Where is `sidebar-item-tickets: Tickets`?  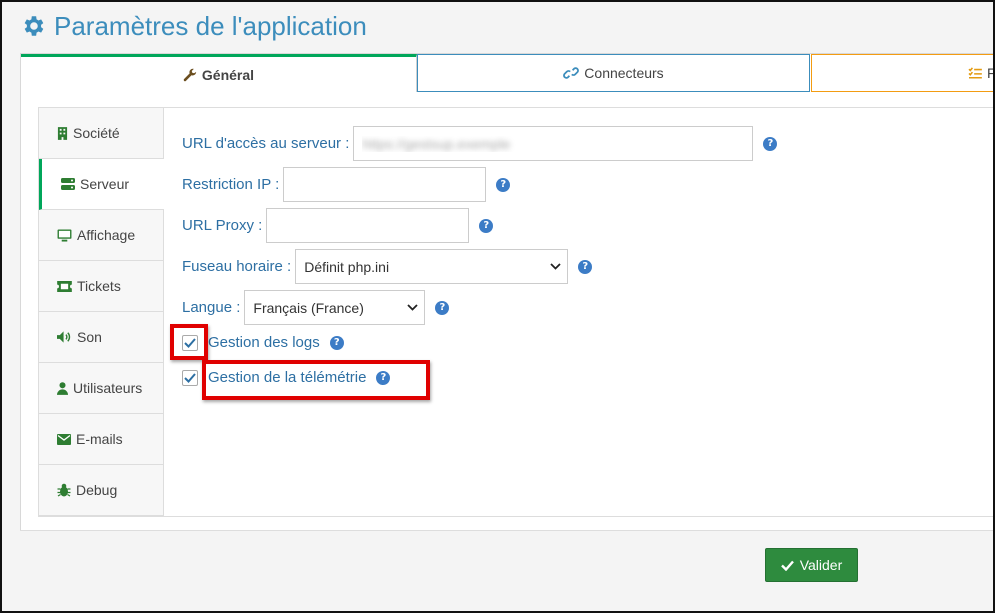 sidebar-item-tickets: Tickets is located at coordinates (101, 286).